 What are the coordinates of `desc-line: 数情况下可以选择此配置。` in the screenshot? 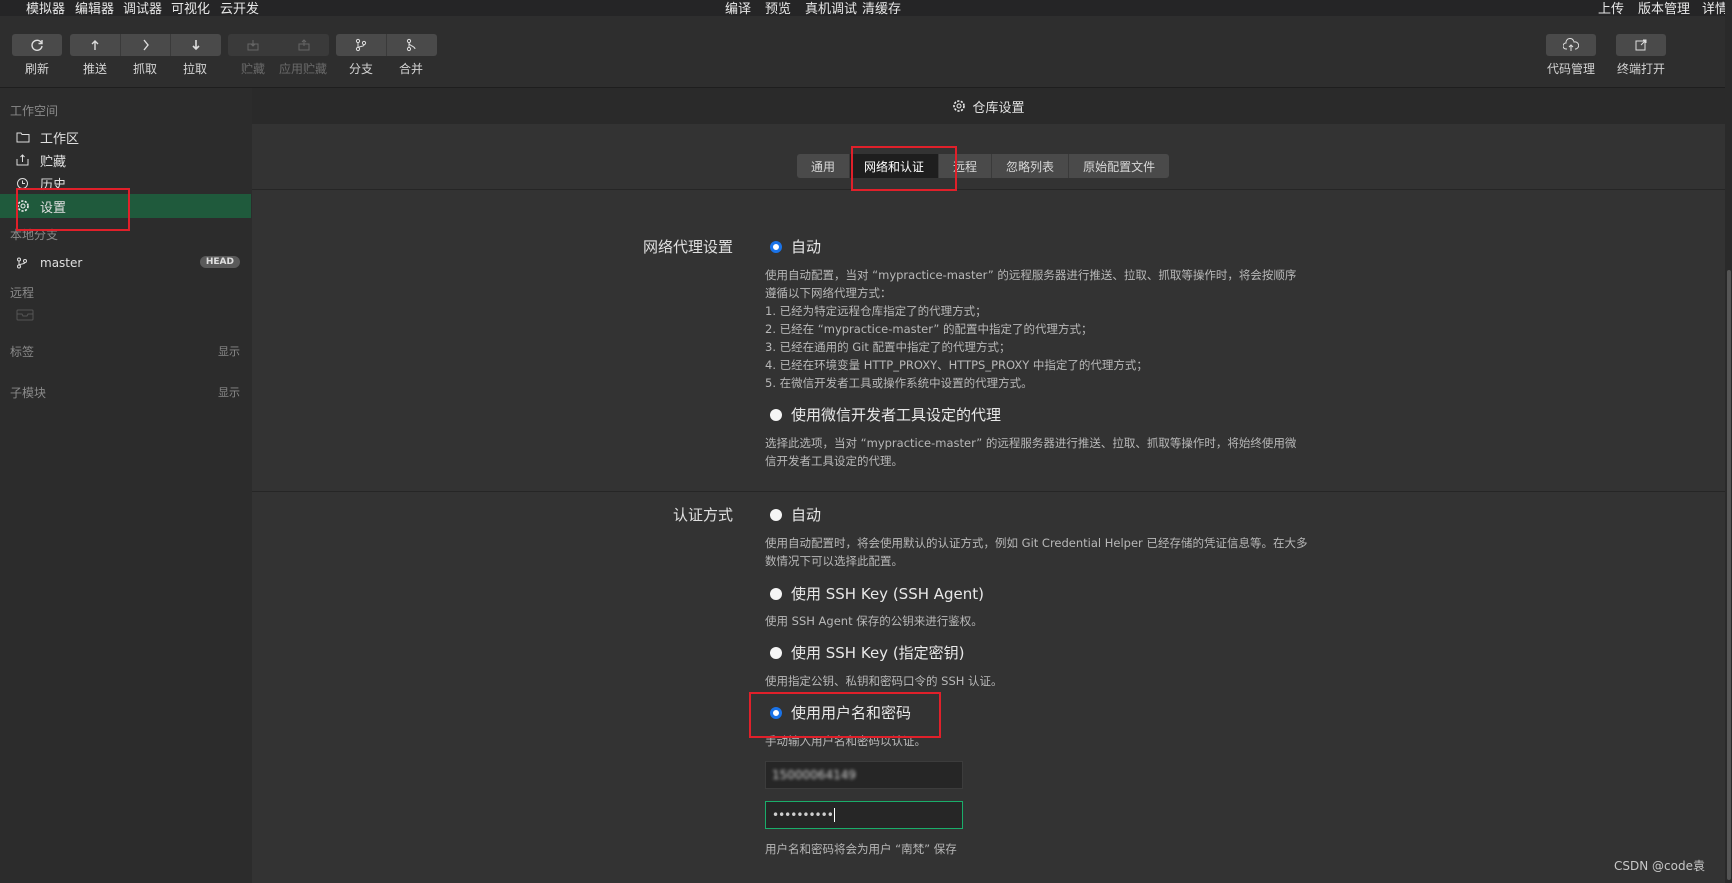 It's located at (834, 561).